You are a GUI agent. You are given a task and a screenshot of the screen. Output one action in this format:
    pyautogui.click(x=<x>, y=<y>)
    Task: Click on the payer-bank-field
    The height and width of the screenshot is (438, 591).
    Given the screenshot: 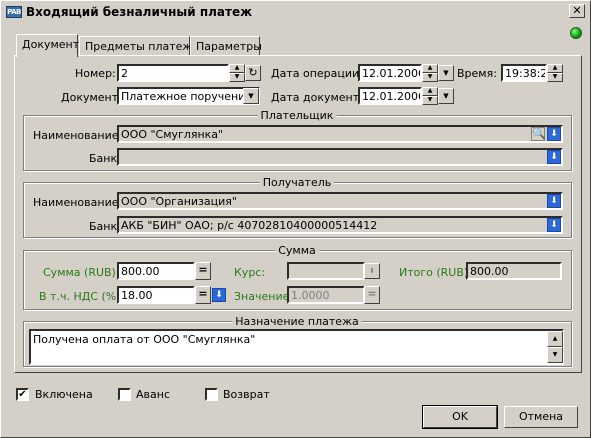 What is the action you would take?
    pyautogui.click(x=340, y=157)
    